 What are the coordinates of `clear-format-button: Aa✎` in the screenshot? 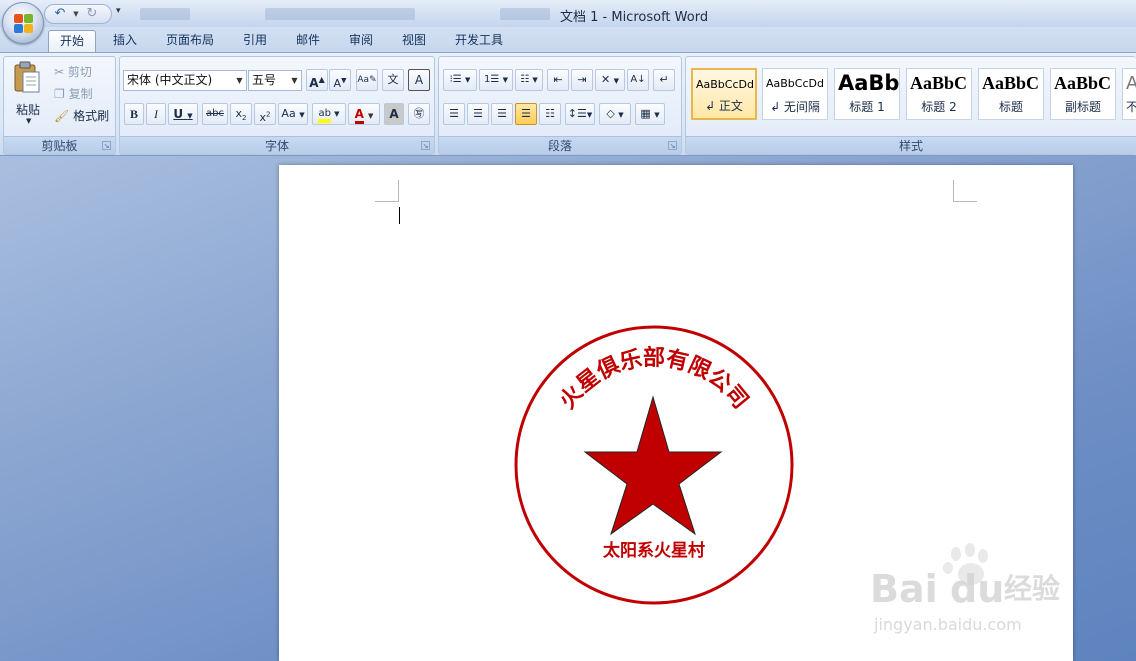 It's located at (367, 80).